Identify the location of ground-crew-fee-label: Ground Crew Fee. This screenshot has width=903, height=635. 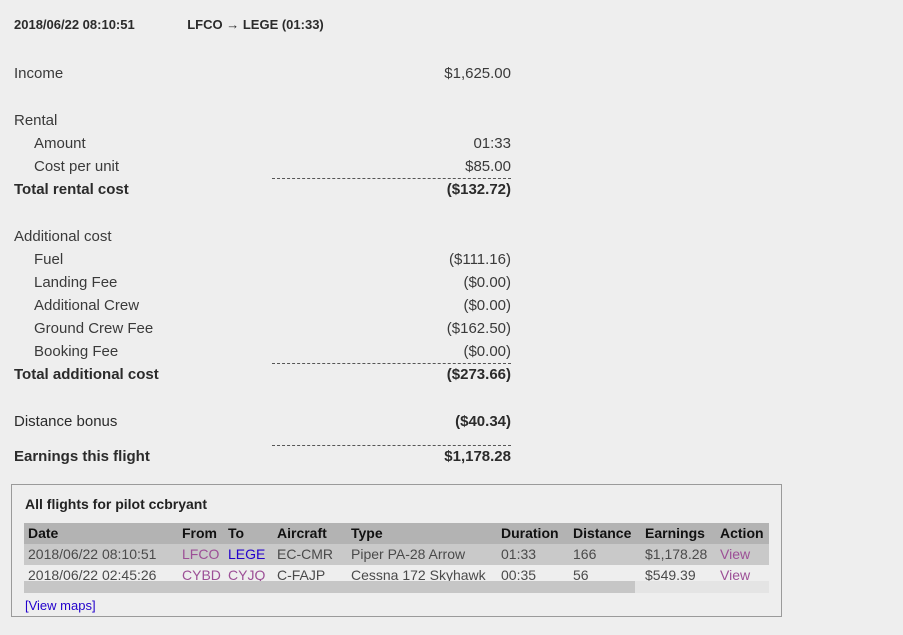
(94, 328).